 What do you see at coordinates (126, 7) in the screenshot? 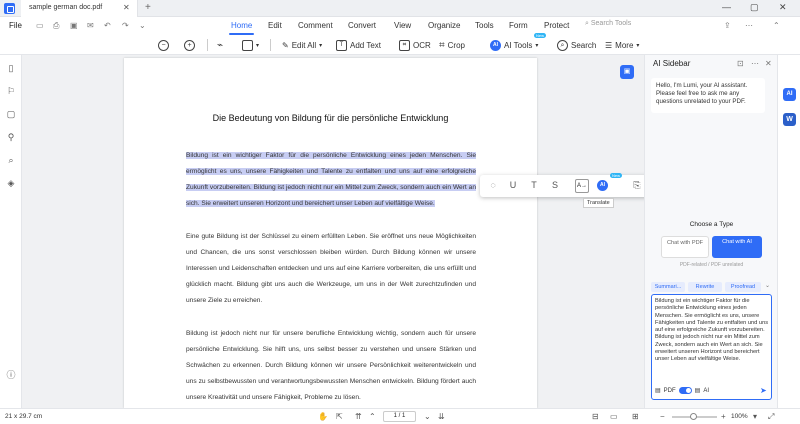
I see `tab-close-icon: ✕` at bounding box center [126, 7].